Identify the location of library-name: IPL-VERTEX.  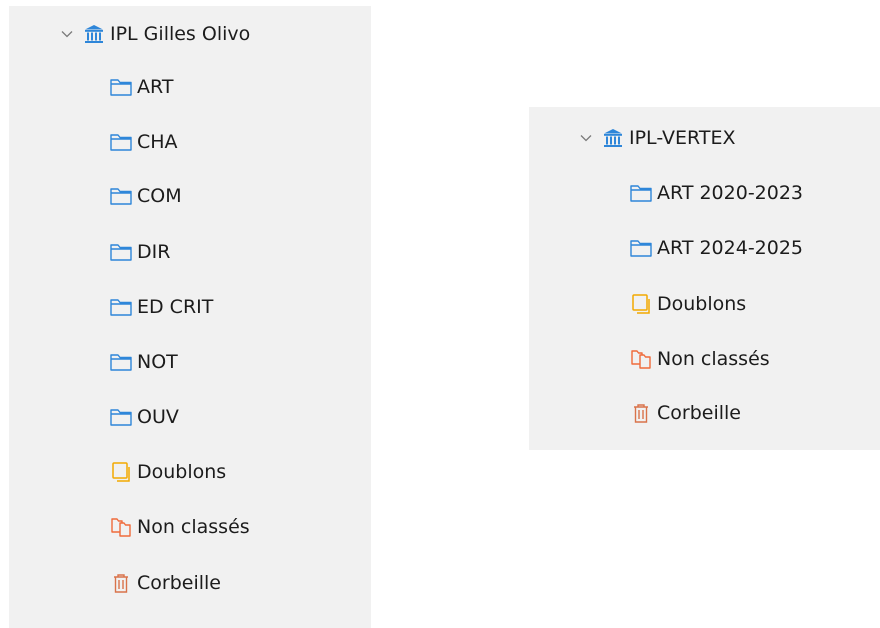
(682, 138).